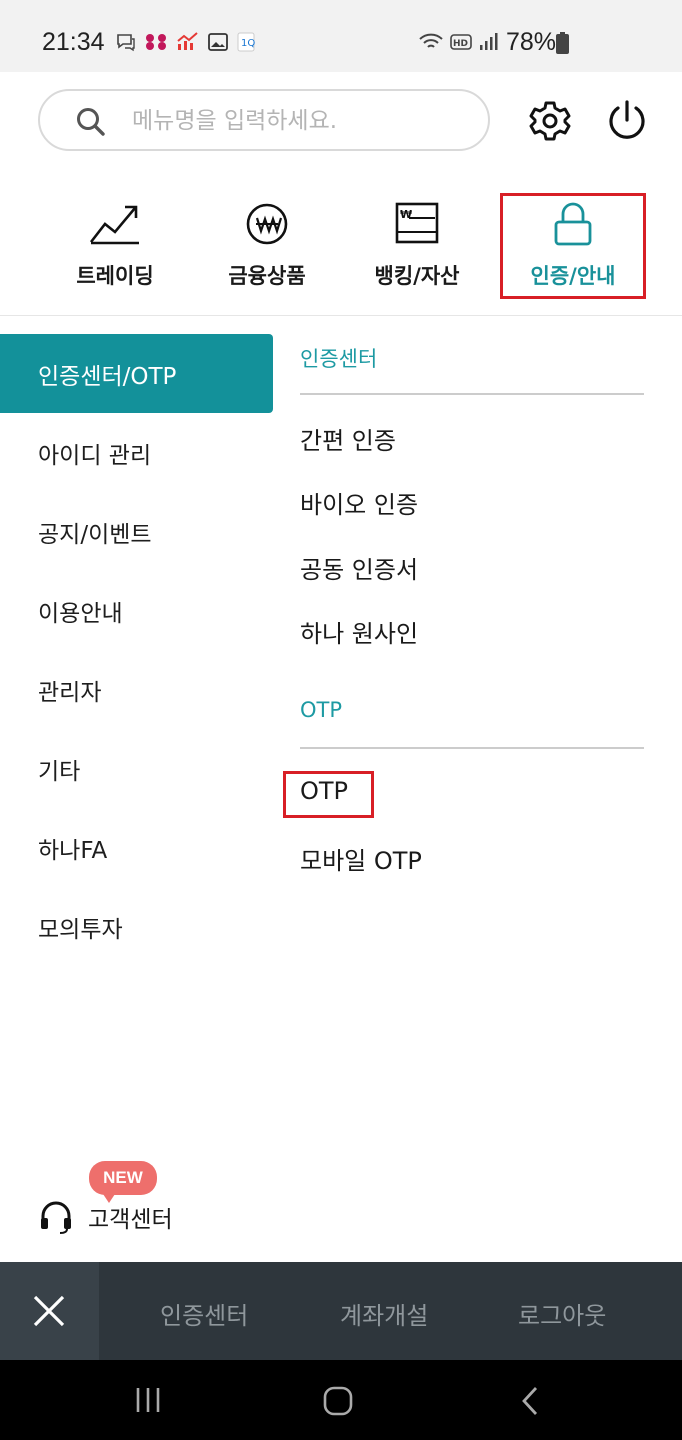 This screenshot has width=682, height=1440. I want to click on app-badge-icon: 1Q, so click(246, 42).